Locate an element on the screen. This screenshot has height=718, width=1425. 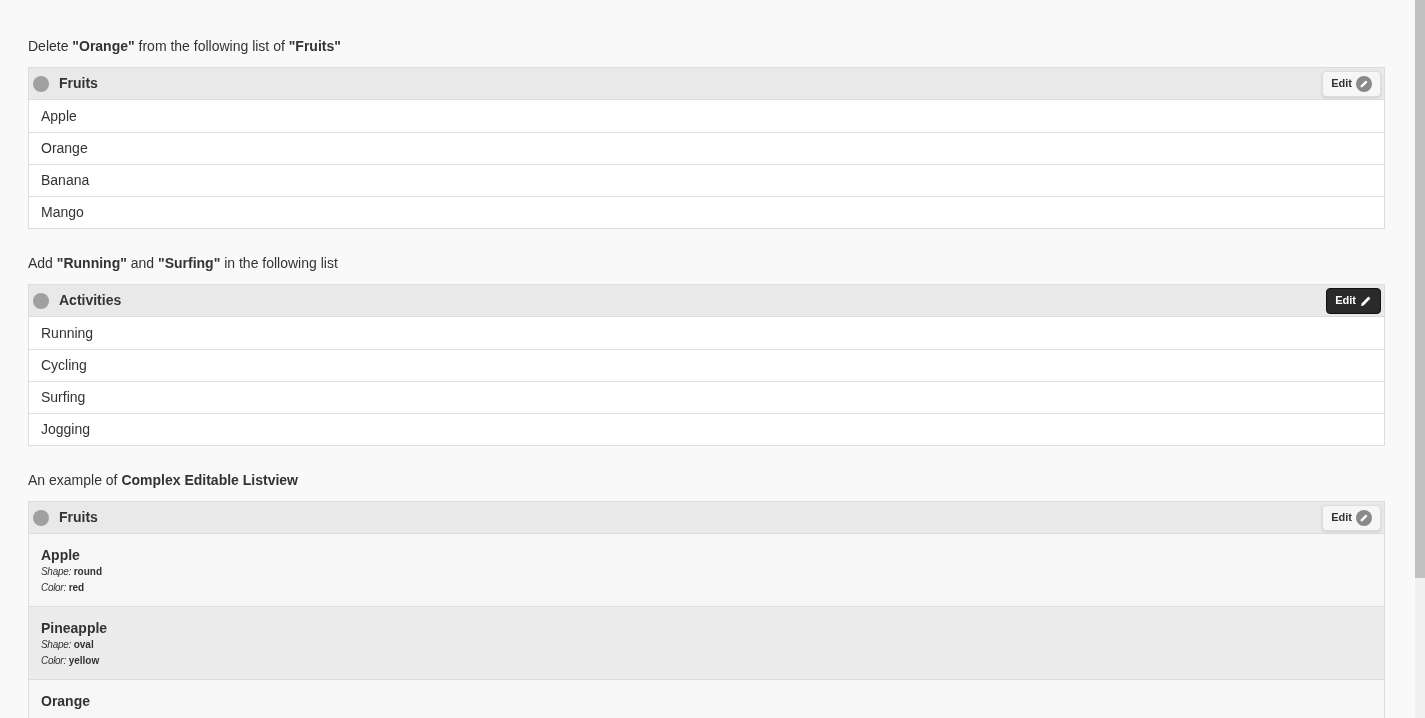
list-title: Activities is located at coordinates (90, 300).